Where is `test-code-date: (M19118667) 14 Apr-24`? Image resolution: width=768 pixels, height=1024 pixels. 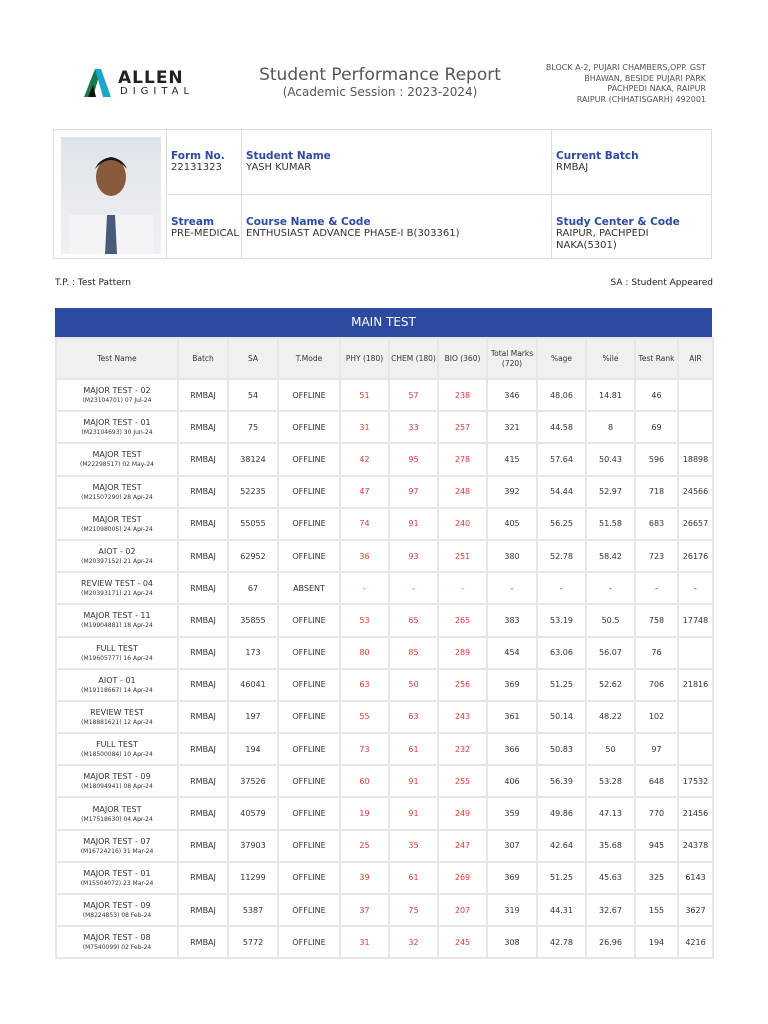
test-code-date: (M19118667) 14 Apr-24 is located at coordinates (117, 690).